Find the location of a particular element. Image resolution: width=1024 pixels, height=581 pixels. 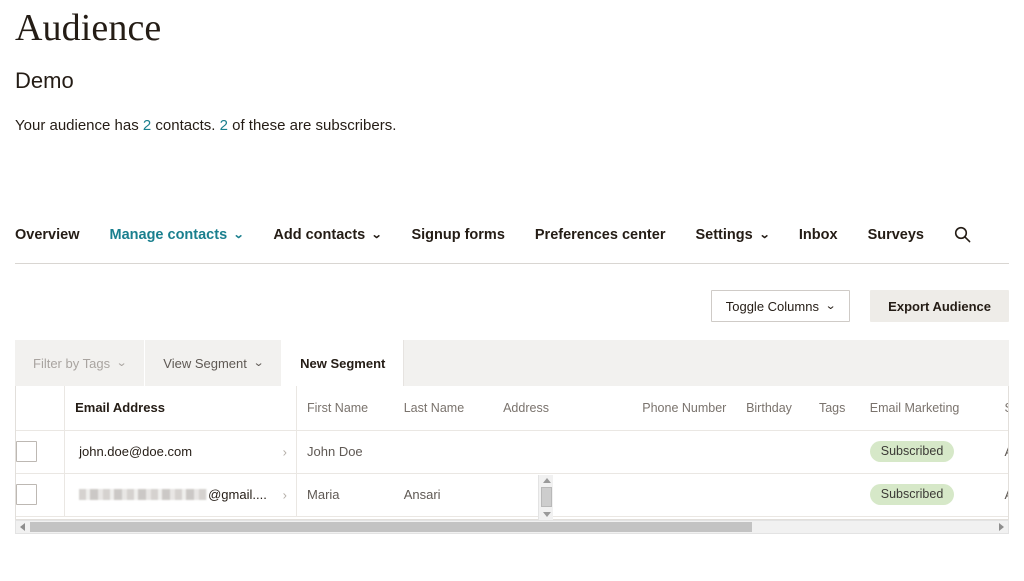

view-segment-dropdown: View Segment ⌄ is located at coordinates (214, 363).